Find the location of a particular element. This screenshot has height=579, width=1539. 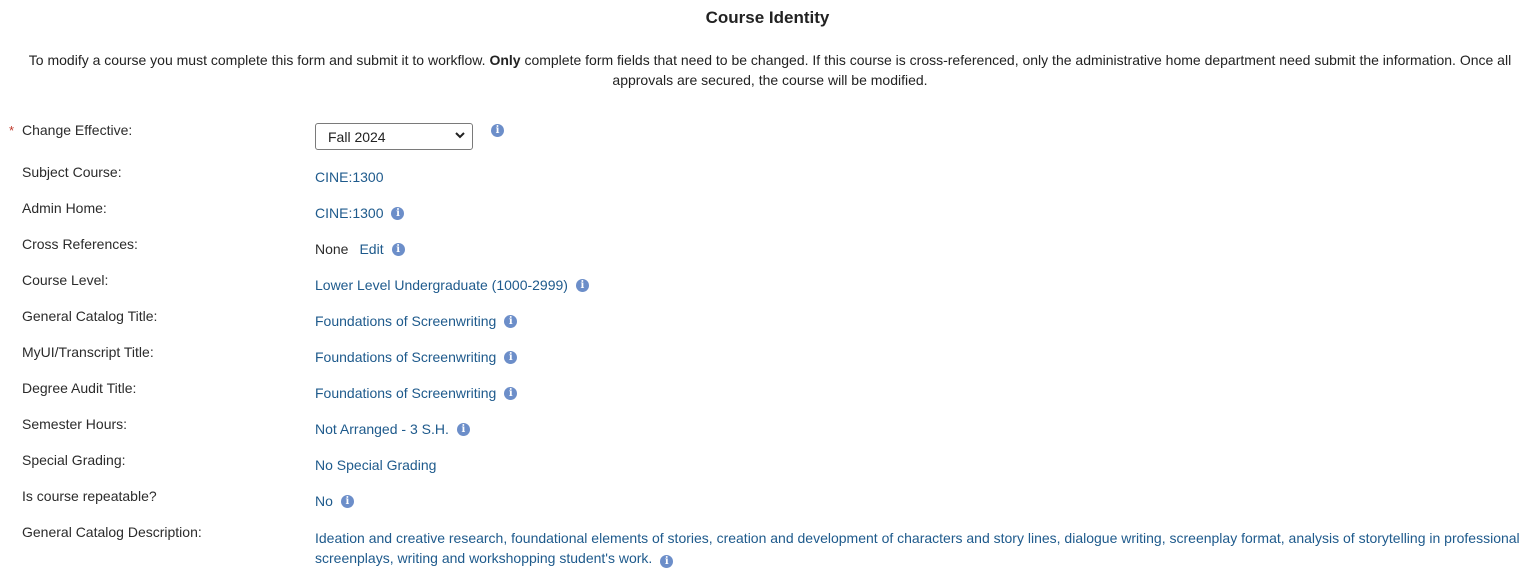

semester-hours-info-icon: i is located at coordinates (463, 429).